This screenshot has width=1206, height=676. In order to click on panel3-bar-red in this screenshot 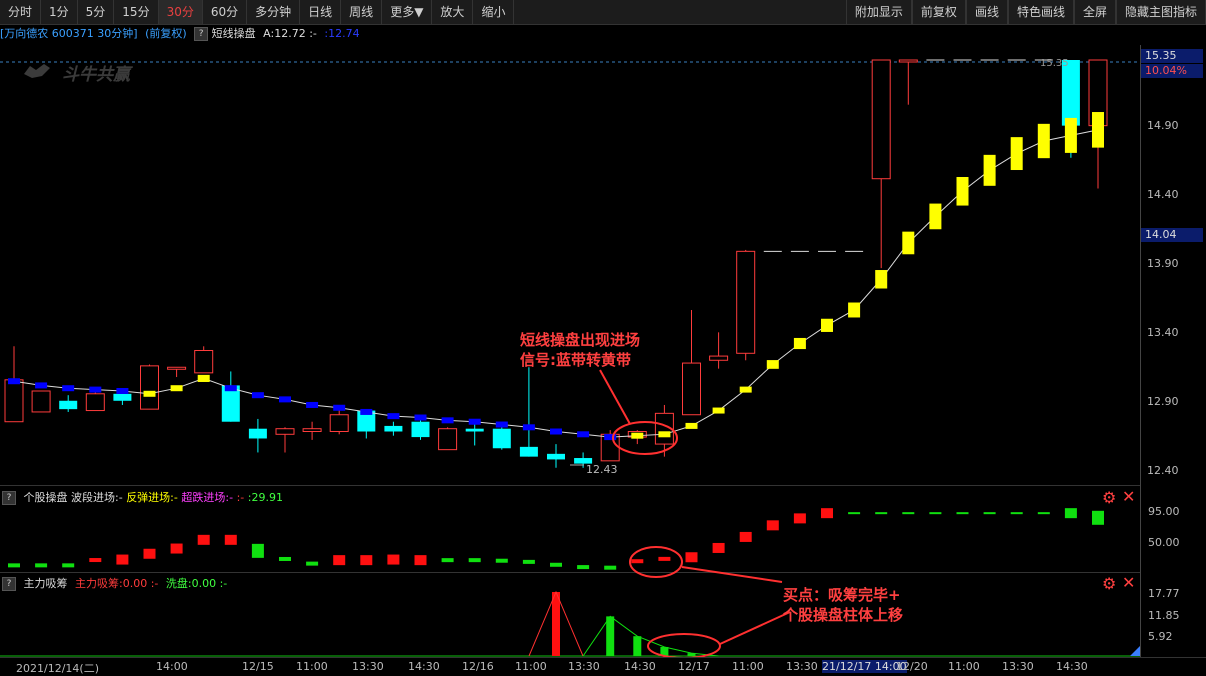, I will do `click(556, 624)`.